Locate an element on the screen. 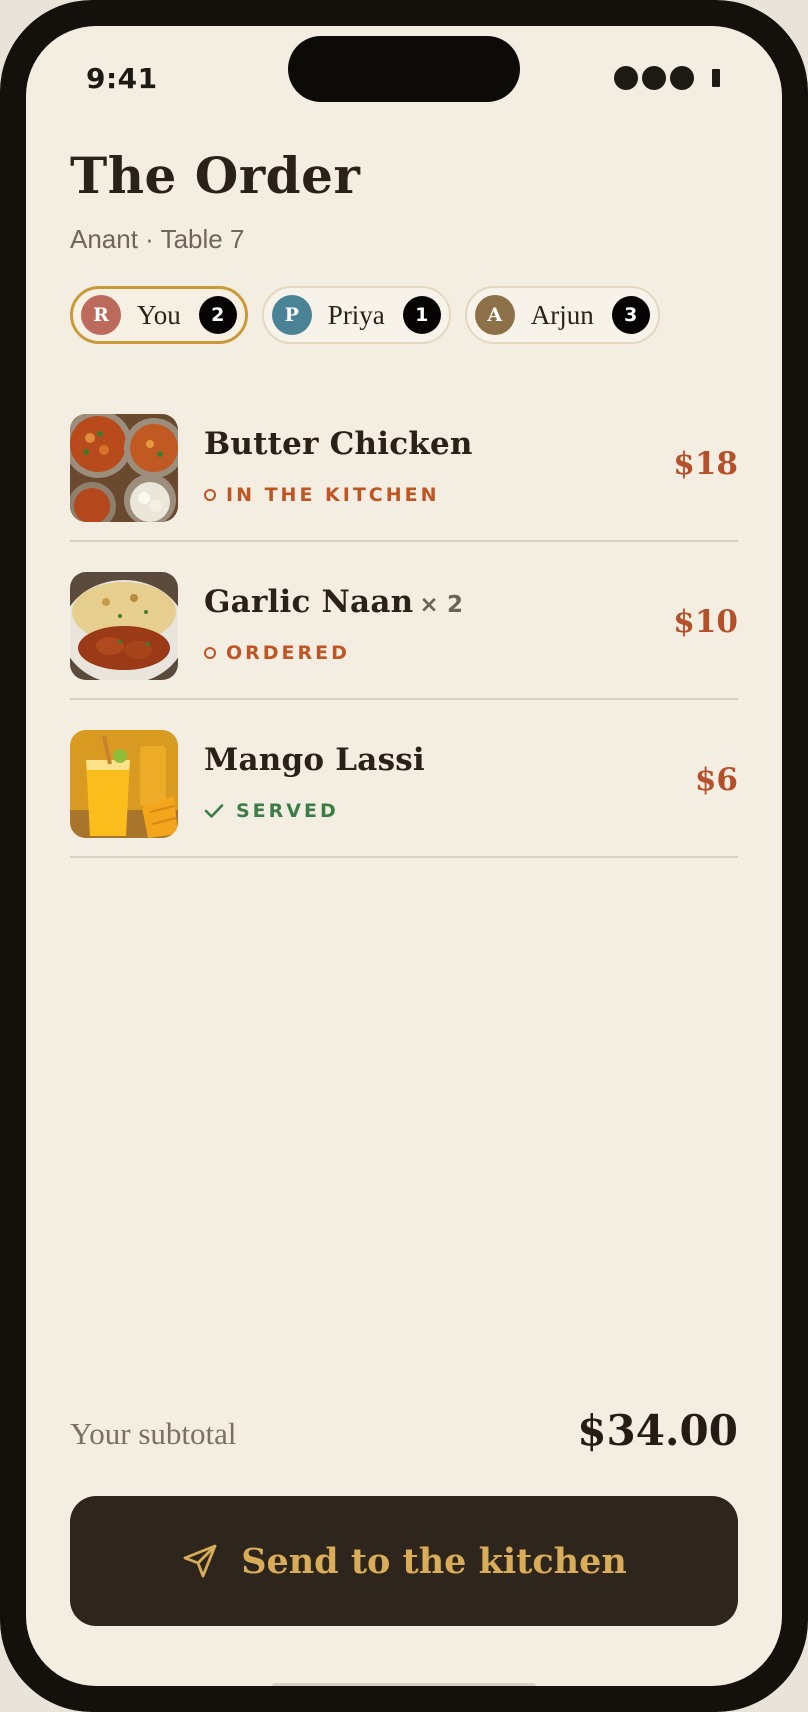 The width and height of the screenshot is (808, 1712). diner-name: Arjun is located at coordinates (562, 314).